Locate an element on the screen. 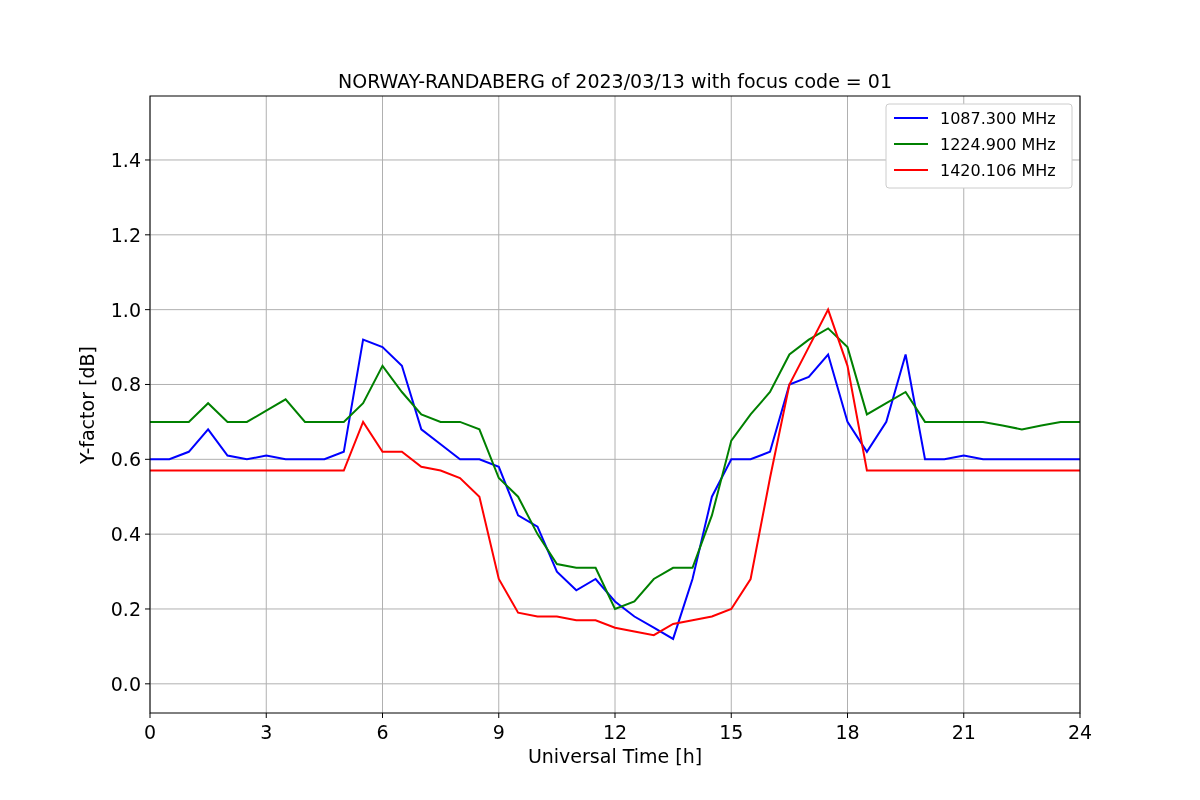 The width and height of the screenshot is (1200, 800). x-tick-label: 18 is located at coordinates (847, 732).